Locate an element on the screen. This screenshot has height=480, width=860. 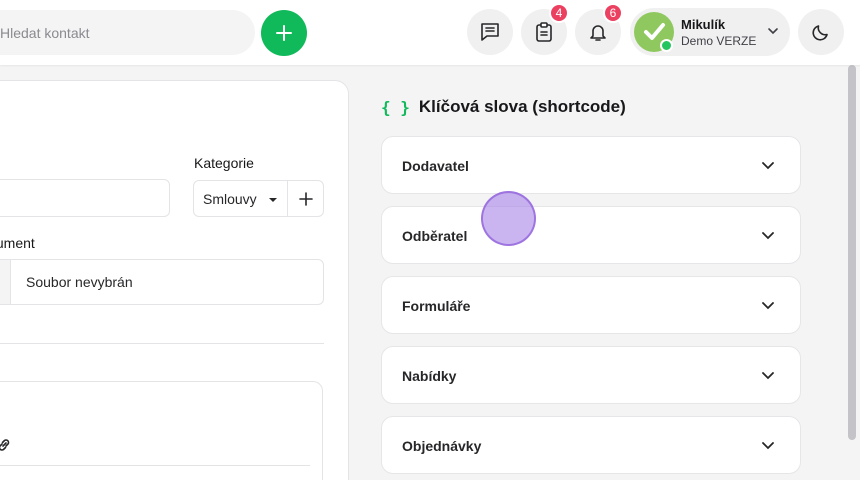
clipboard-icon is located at coordinates (544, 32).